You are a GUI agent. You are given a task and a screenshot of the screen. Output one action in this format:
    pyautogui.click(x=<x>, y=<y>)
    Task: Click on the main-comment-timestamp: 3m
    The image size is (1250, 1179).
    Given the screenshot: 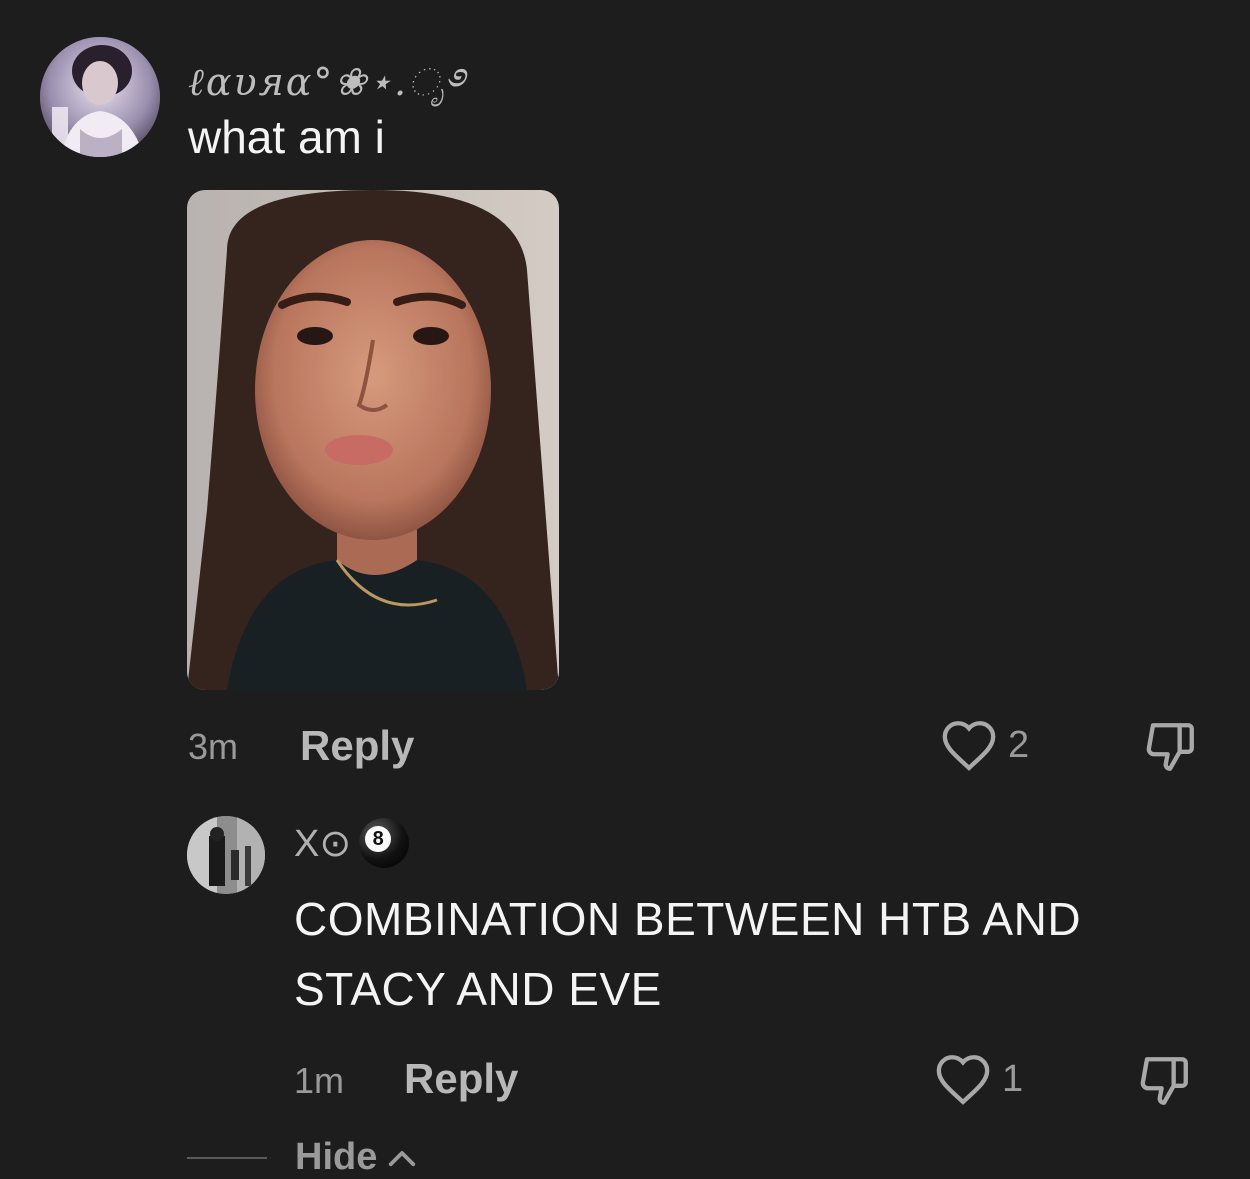 What is the action you would take?
    pyautogui.click(x=213, y=746)
    